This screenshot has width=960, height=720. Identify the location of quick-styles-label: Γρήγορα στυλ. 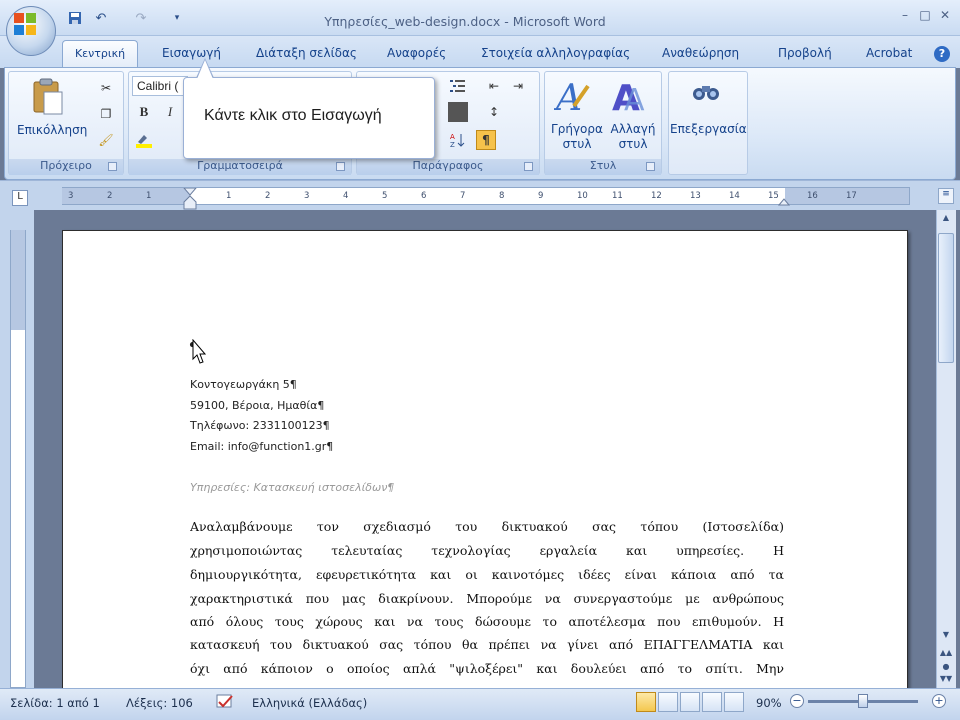
(577, 136).